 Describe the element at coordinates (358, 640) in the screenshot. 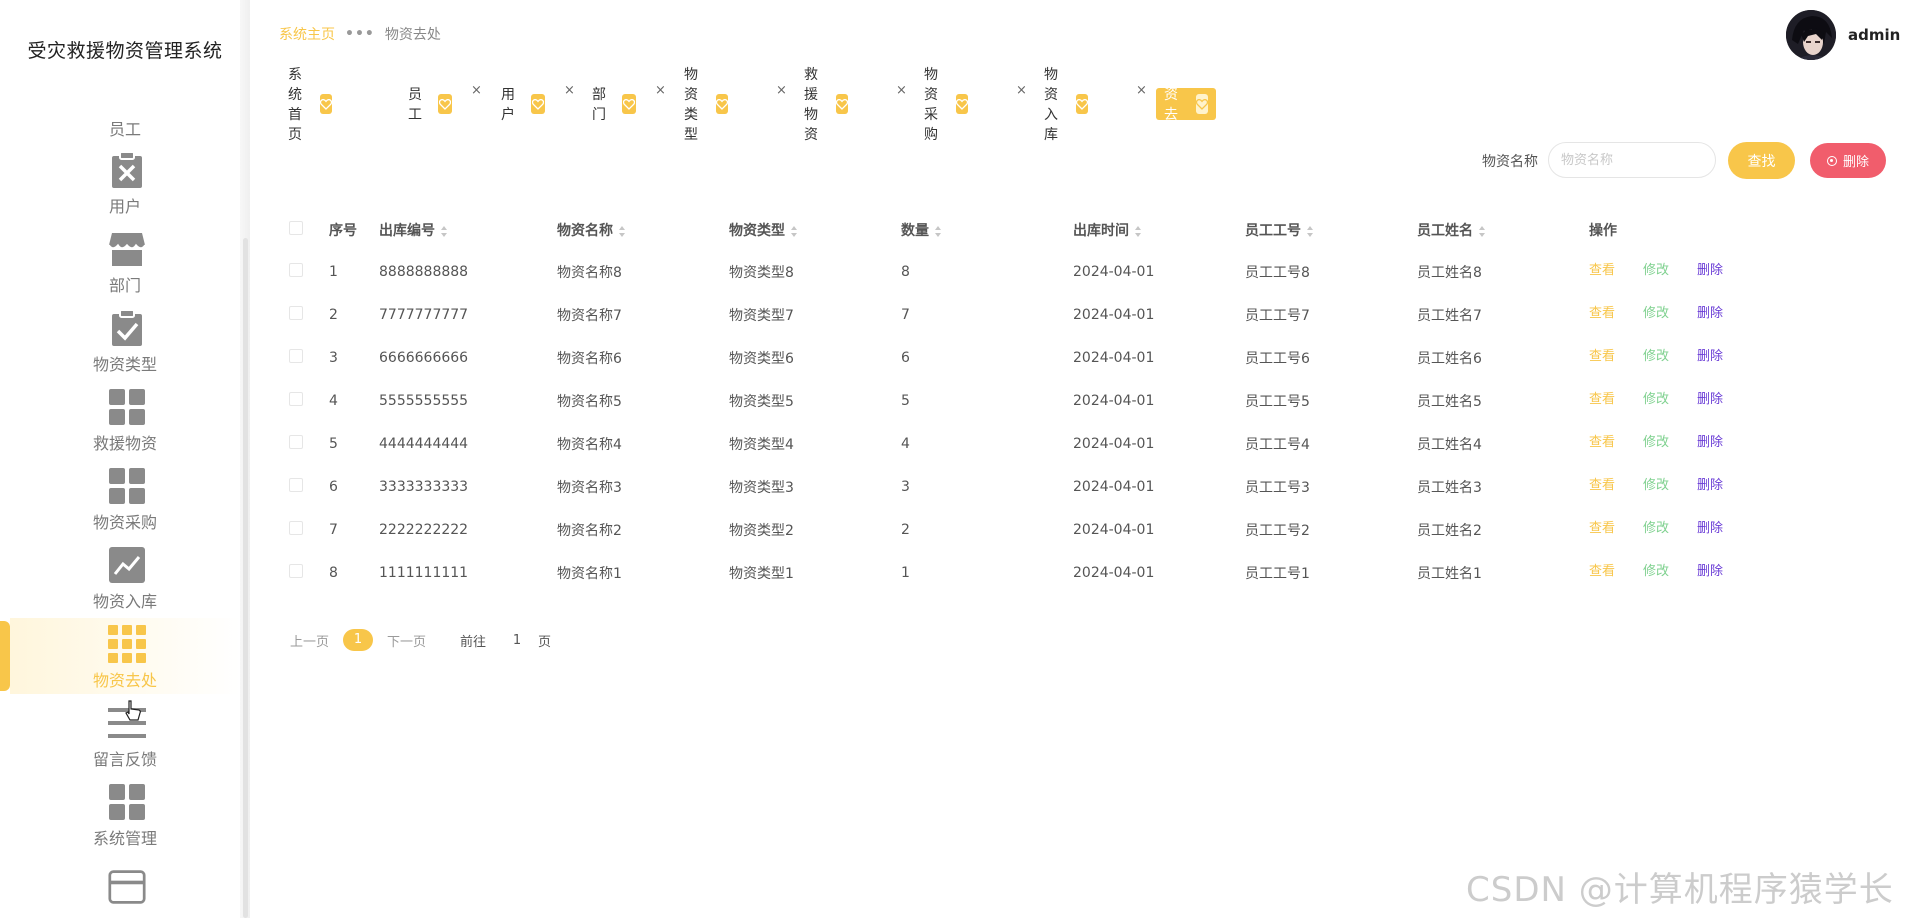

I see `current-page: 1` at that location.